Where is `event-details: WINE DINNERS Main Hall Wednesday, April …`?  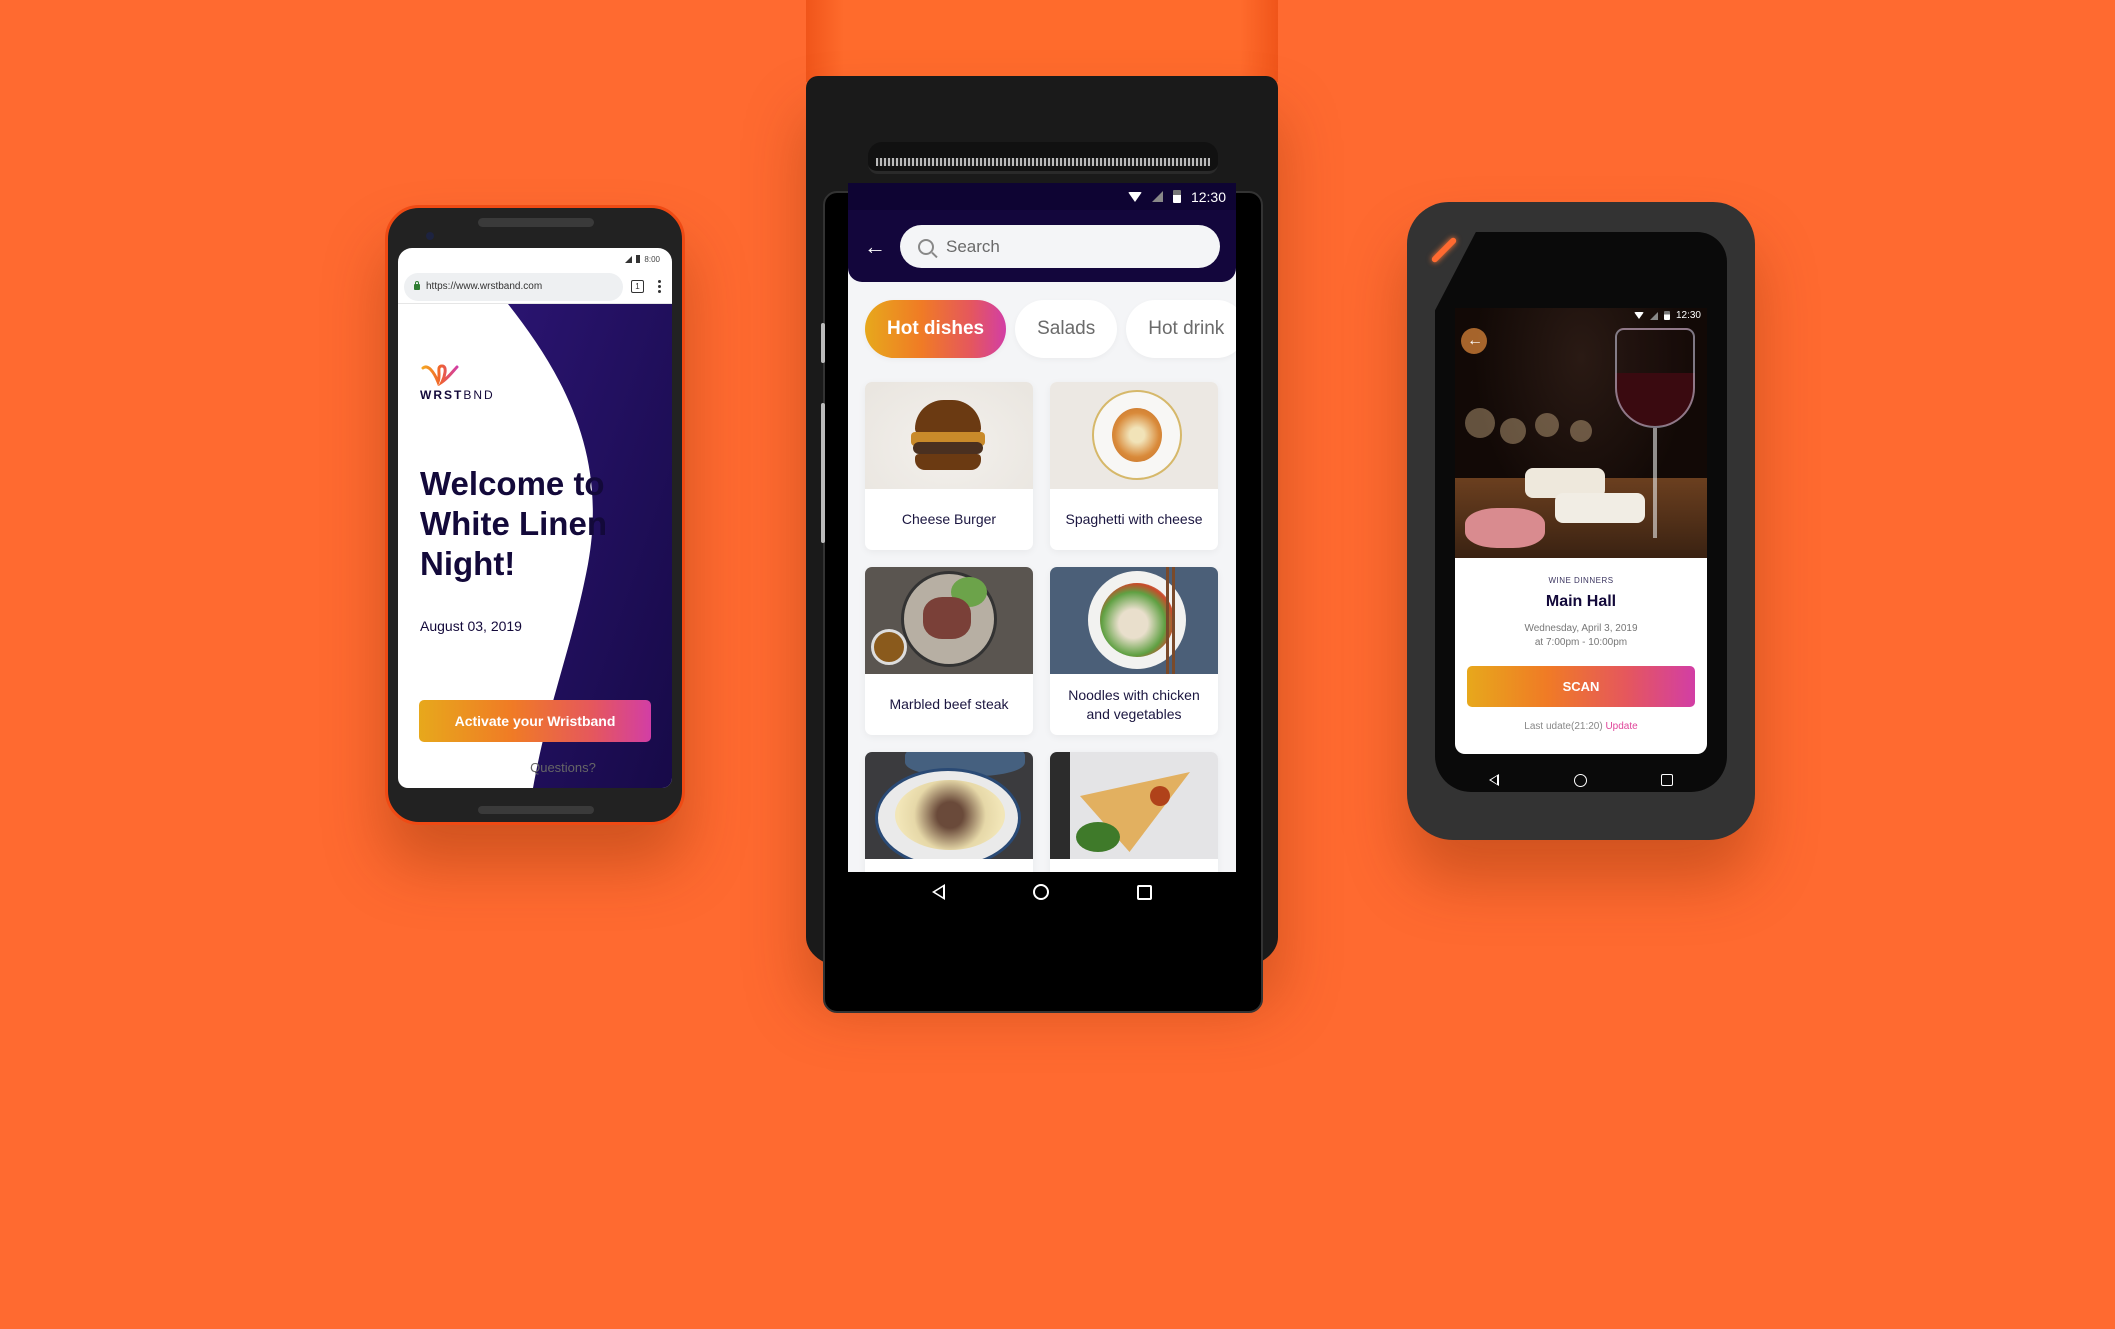
event-details: WINE DINNERS Main Hall Wednesday, April … is located at coordinates (1581, 645).